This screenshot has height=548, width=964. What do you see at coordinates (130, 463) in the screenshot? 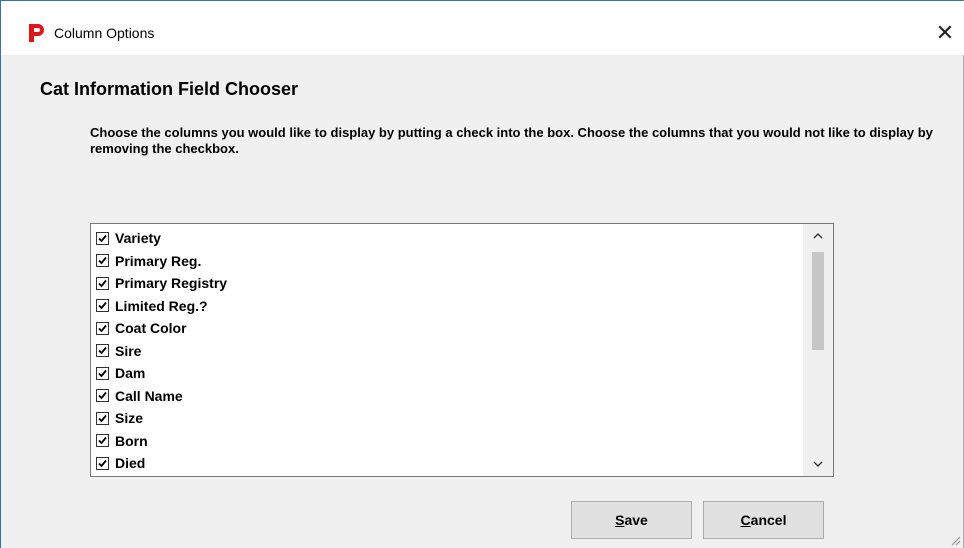
I see `list-item-label: Died` at bounding box center [130, 463].